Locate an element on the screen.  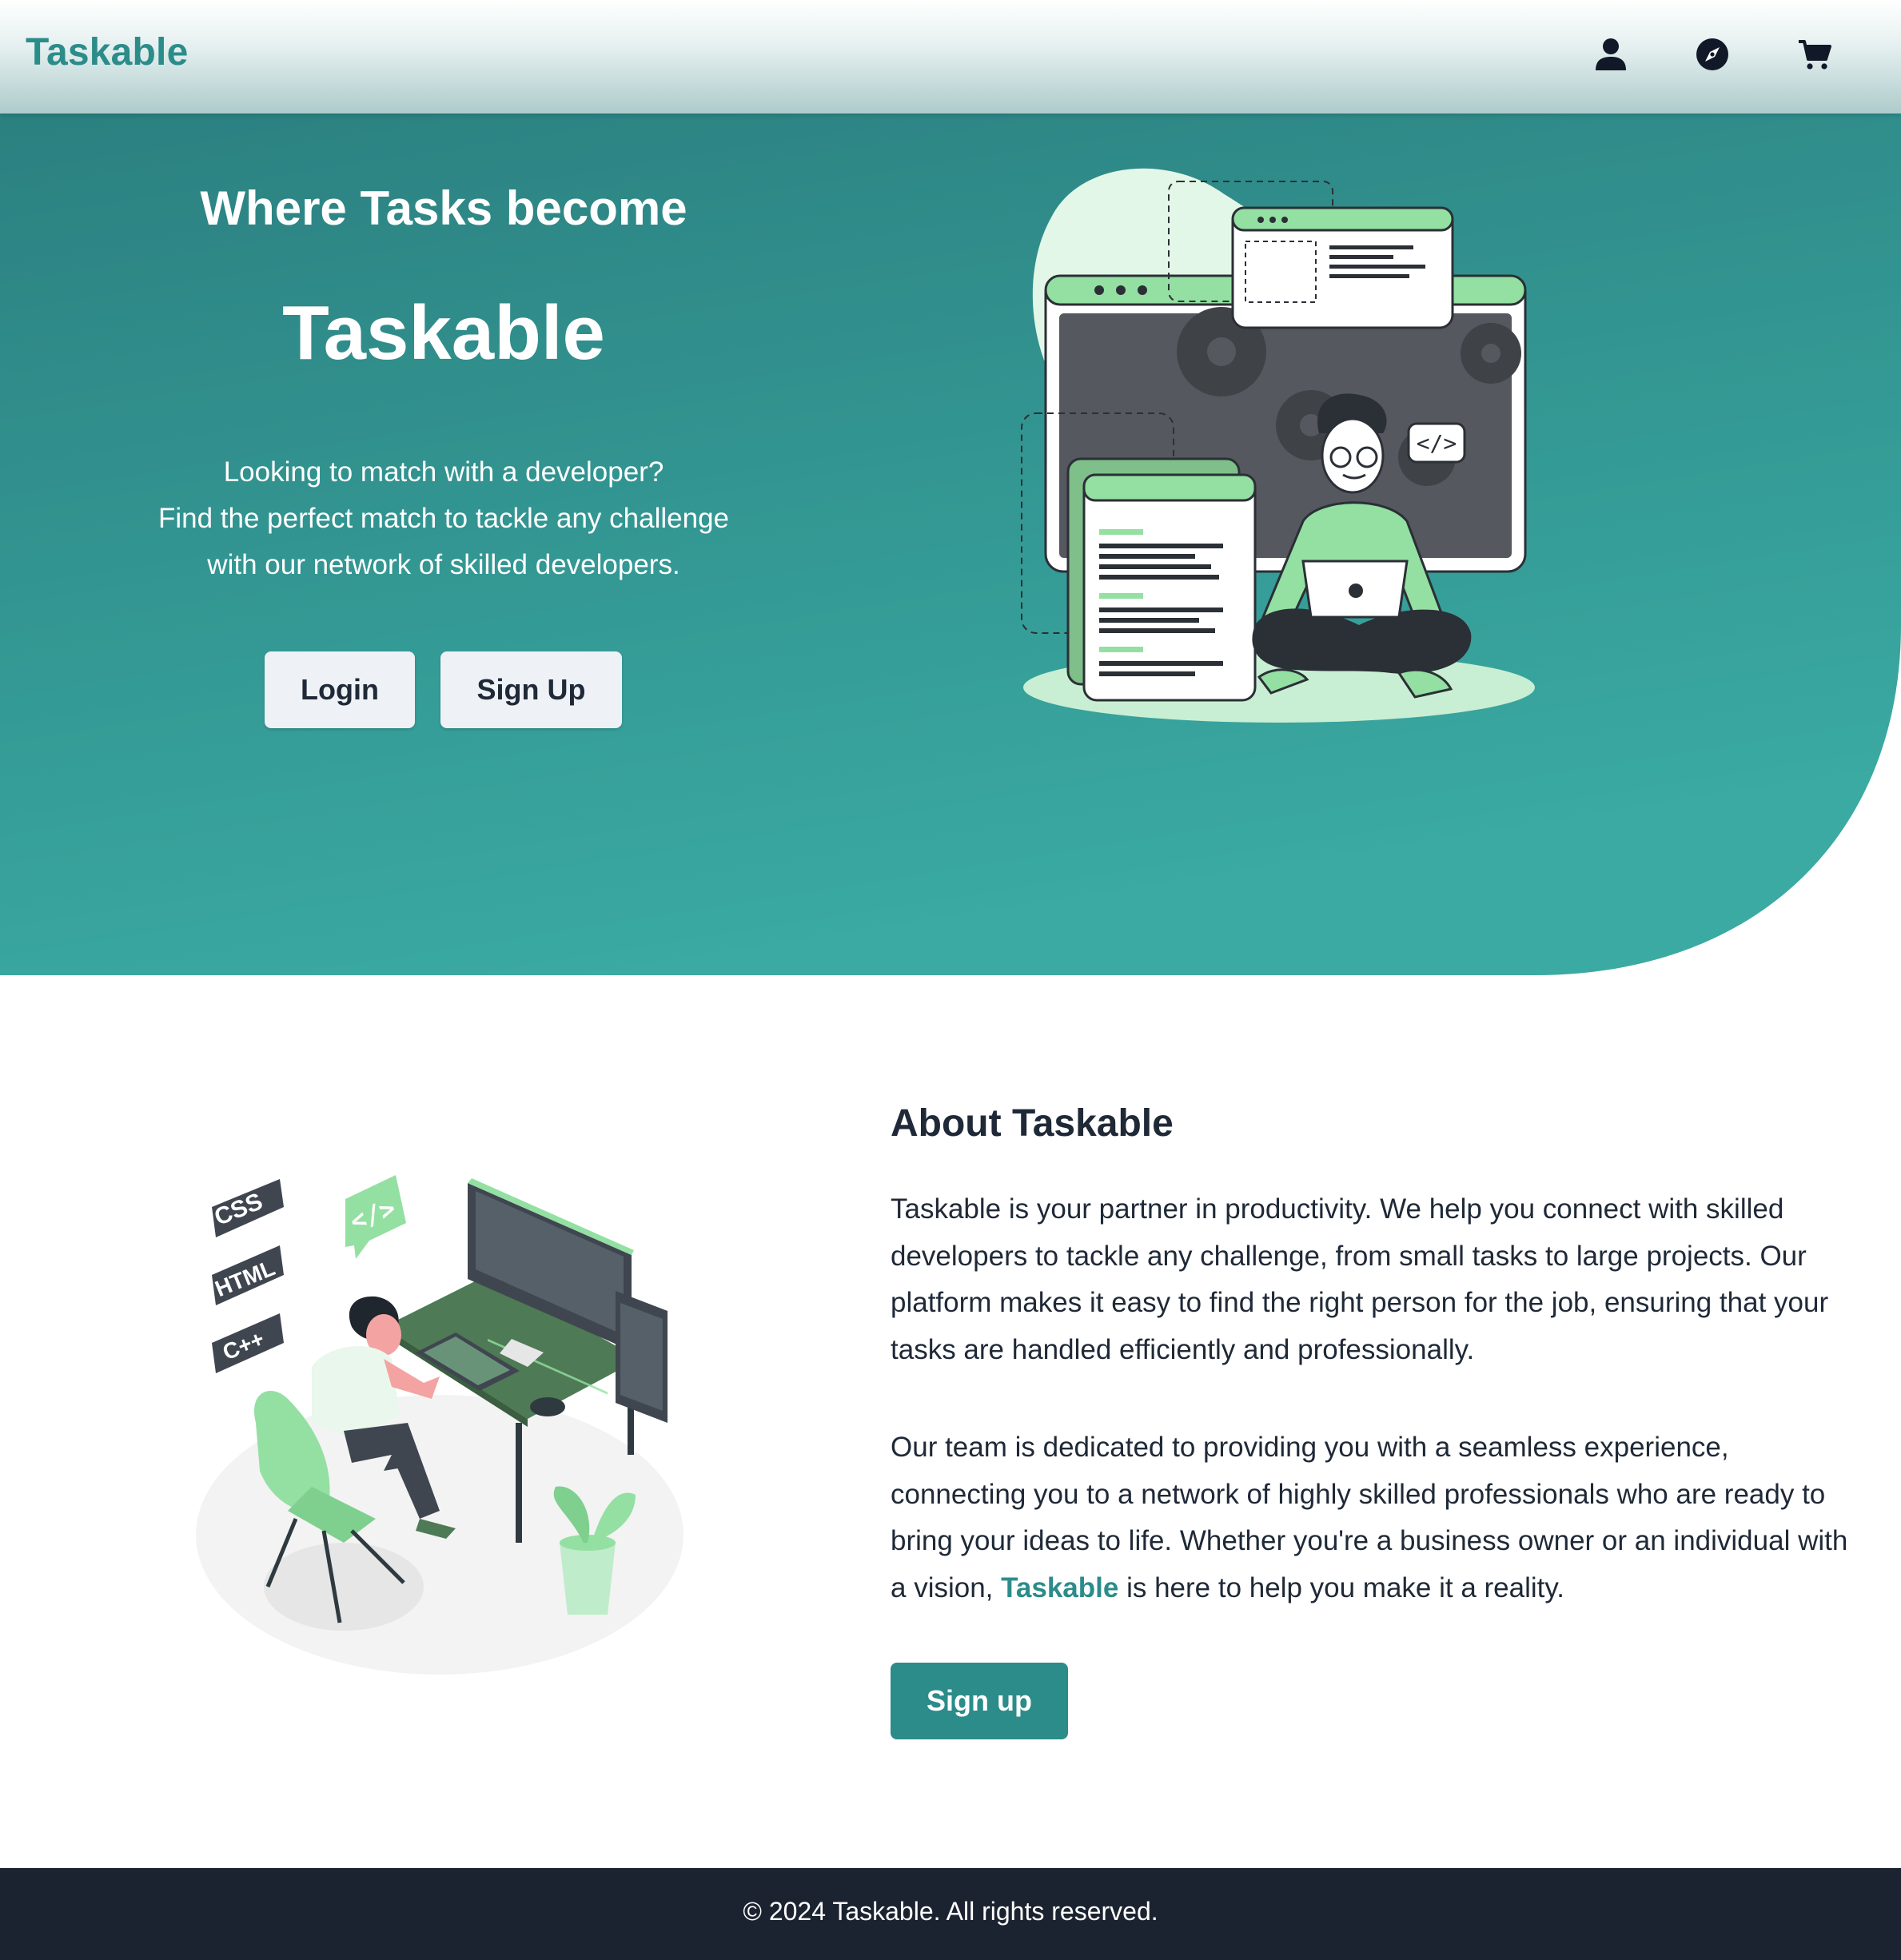
copyright-text: © 2024 Taskable. All rights reserved. is located at coordinates (950, 1911).